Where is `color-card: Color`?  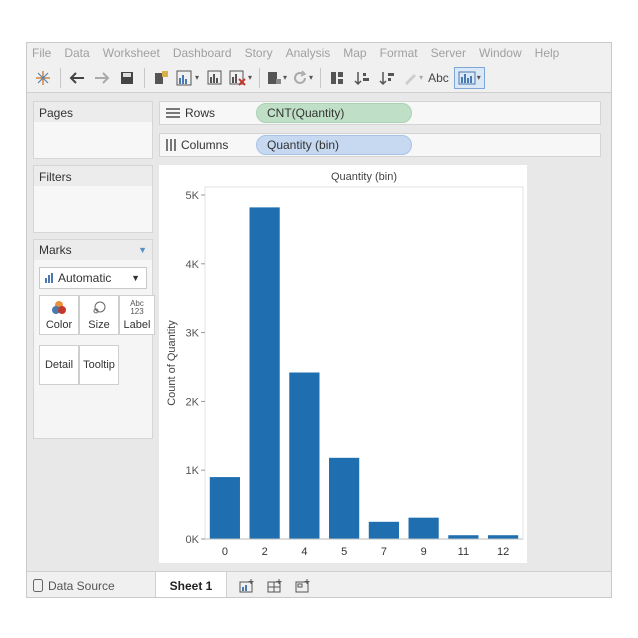 color-card: Color is located at coordinates (59, 315).